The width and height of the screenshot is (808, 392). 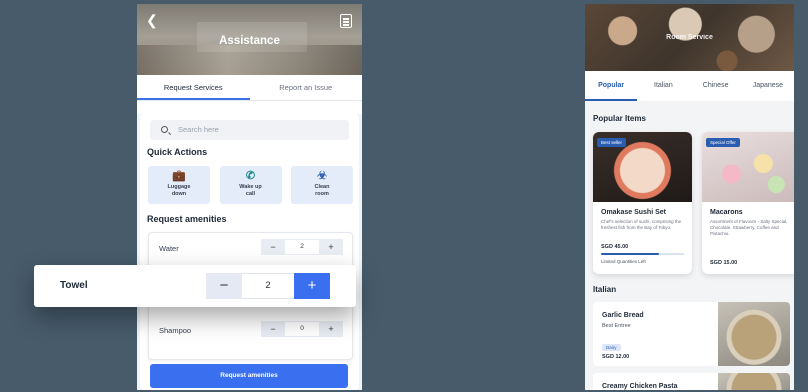 I want to click on assistance-tabs: Request Services Report an Issue, so click(x=249, y=88).